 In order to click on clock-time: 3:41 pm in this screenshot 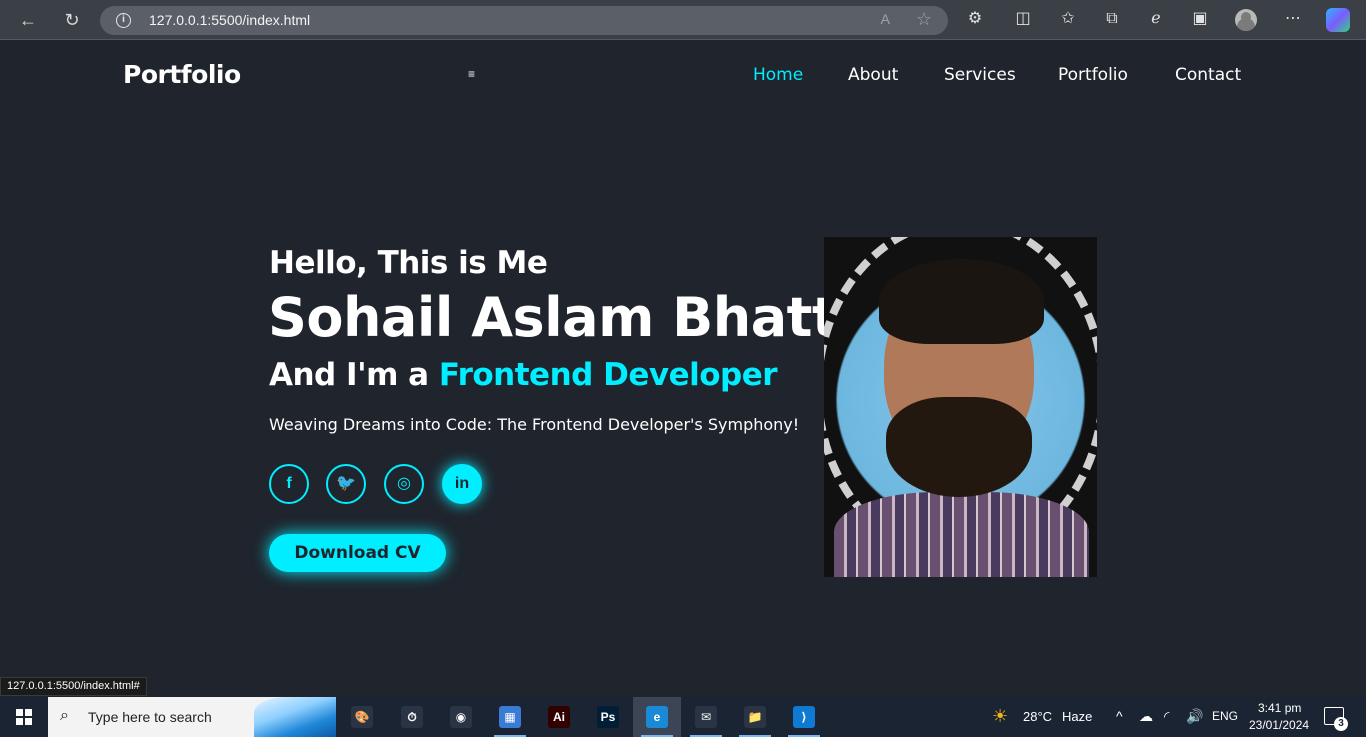, I will do `click(1279, 708)`.